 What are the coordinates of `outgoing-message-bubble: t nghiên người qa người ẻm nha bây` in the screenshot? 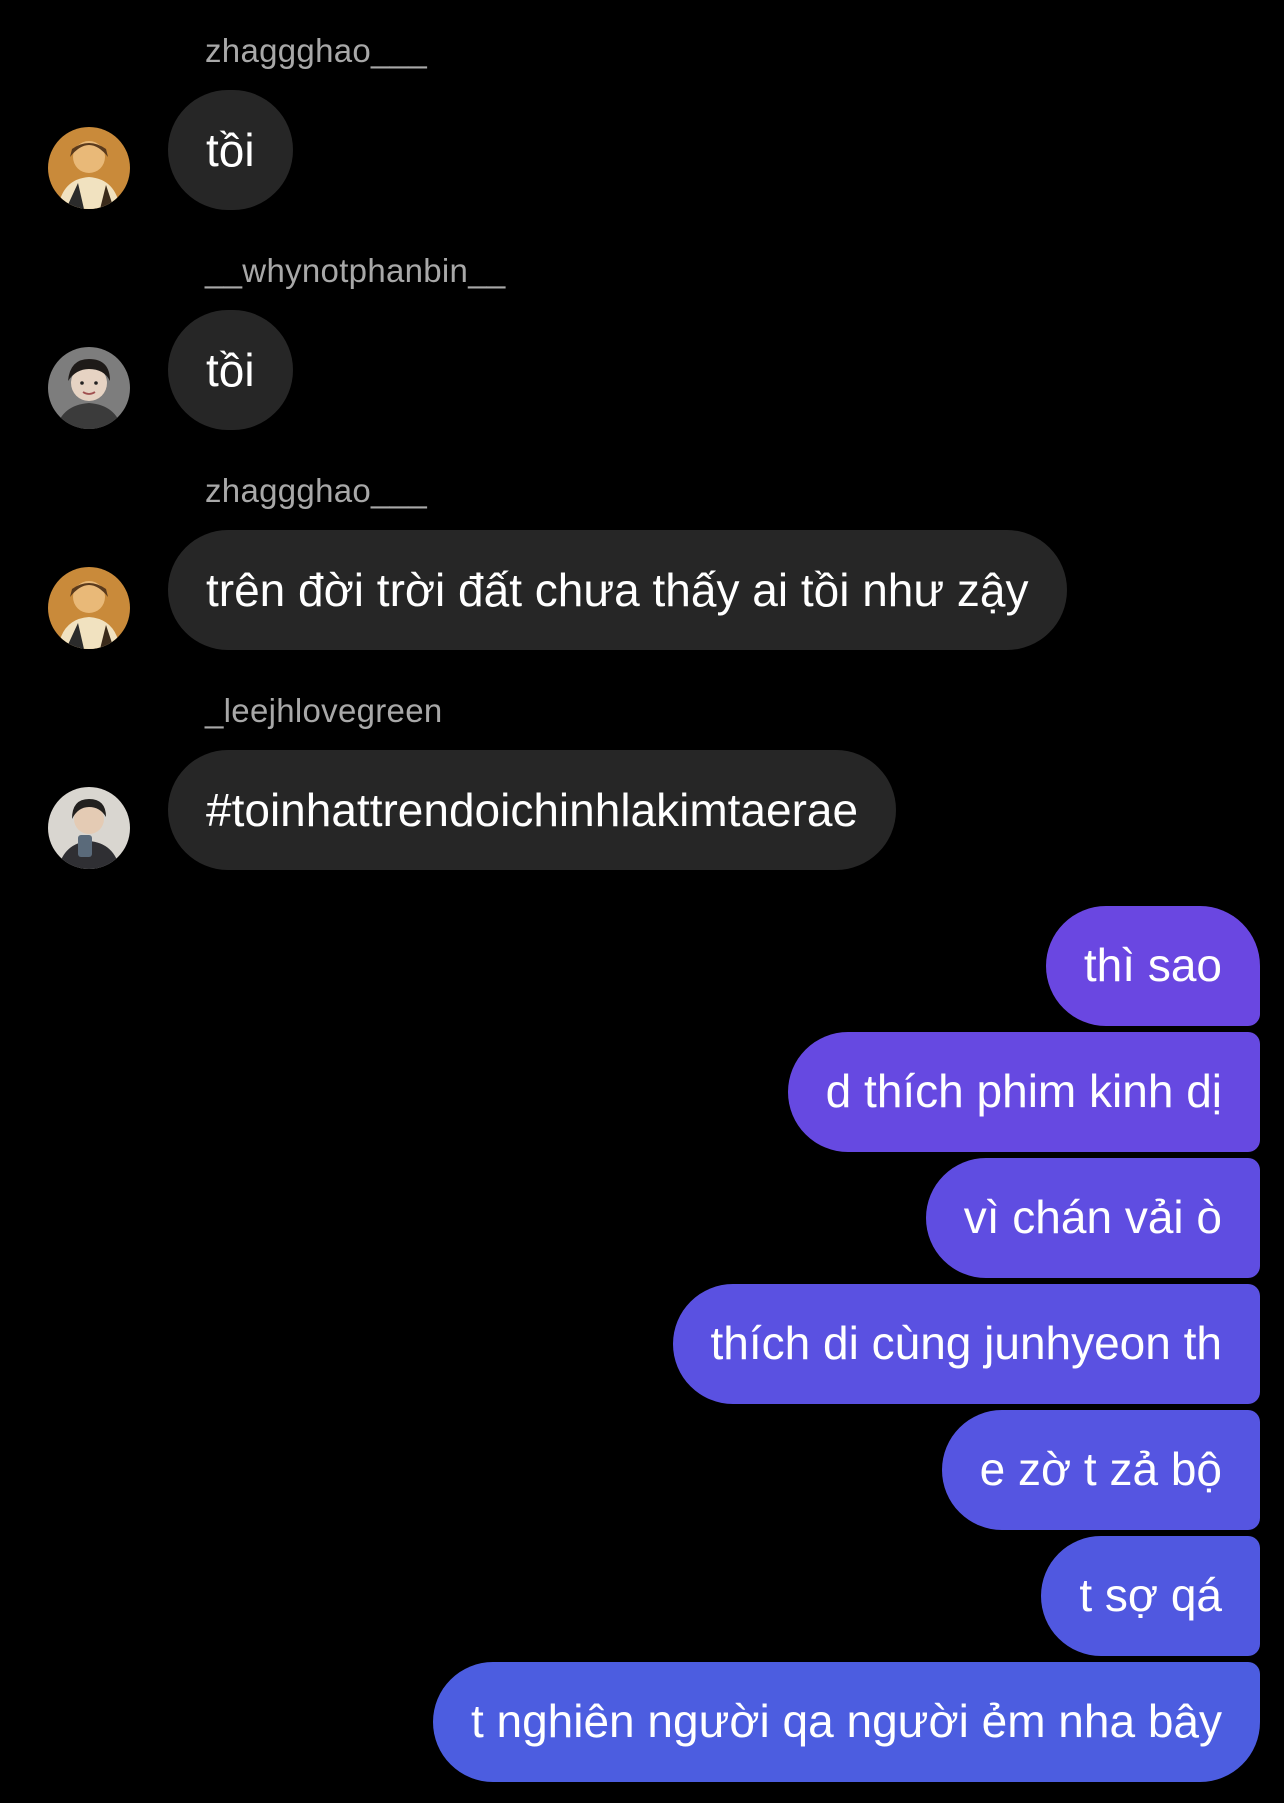 It's located at (846, 1722).